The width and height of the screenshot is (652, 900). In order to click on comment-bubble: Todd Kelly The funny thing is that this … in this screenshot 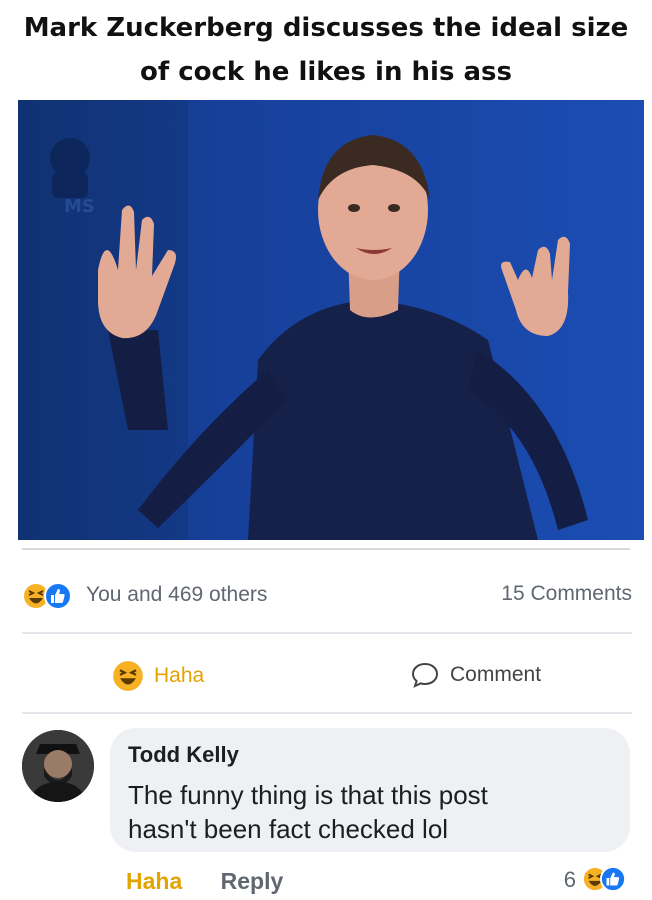, I will do `click(370, 790)`.